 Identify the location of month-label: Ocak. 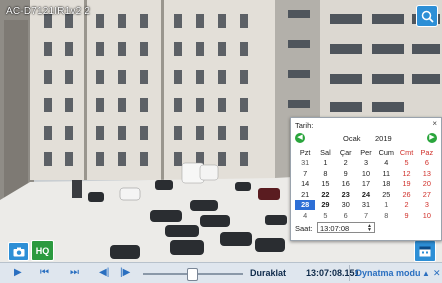
(352, 138).